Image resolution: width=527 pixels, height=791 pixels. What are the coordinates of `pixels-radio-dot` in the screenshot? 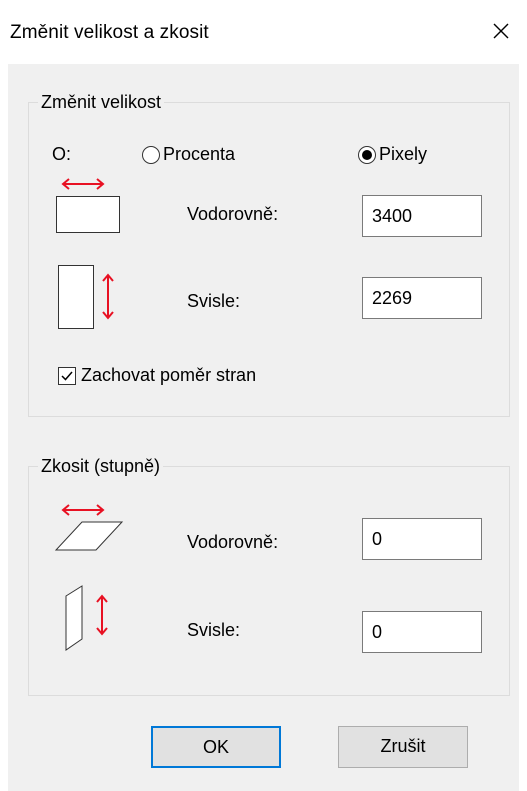 It's located at (367, 155).